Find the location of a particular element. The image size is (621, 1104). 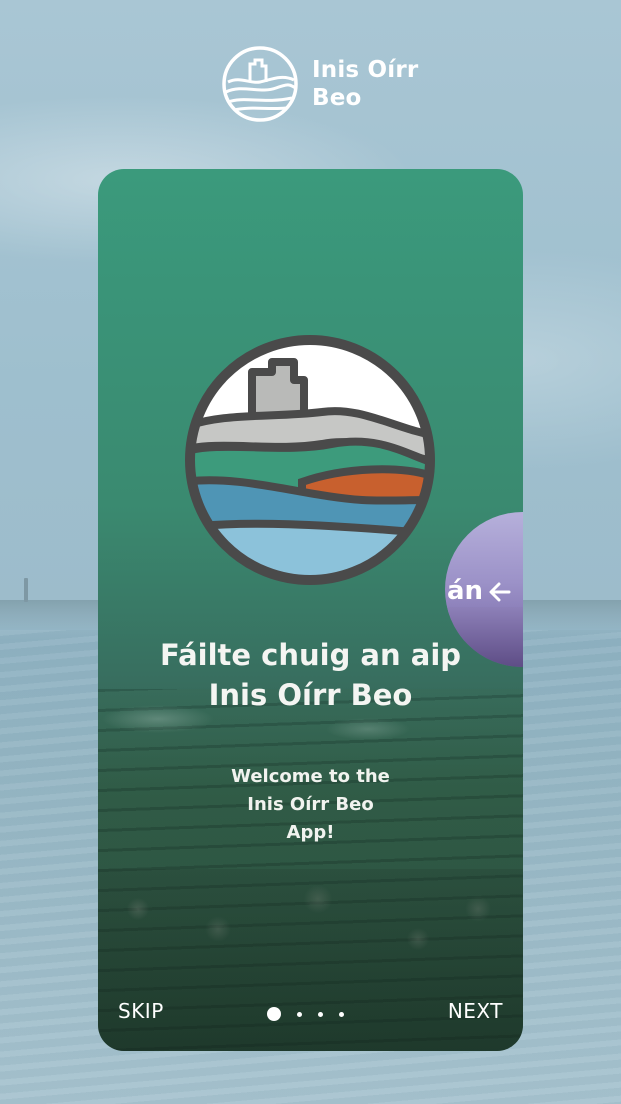

slide-title-line1: Fáilte chuig an aip is located at coordinates (310, 655).